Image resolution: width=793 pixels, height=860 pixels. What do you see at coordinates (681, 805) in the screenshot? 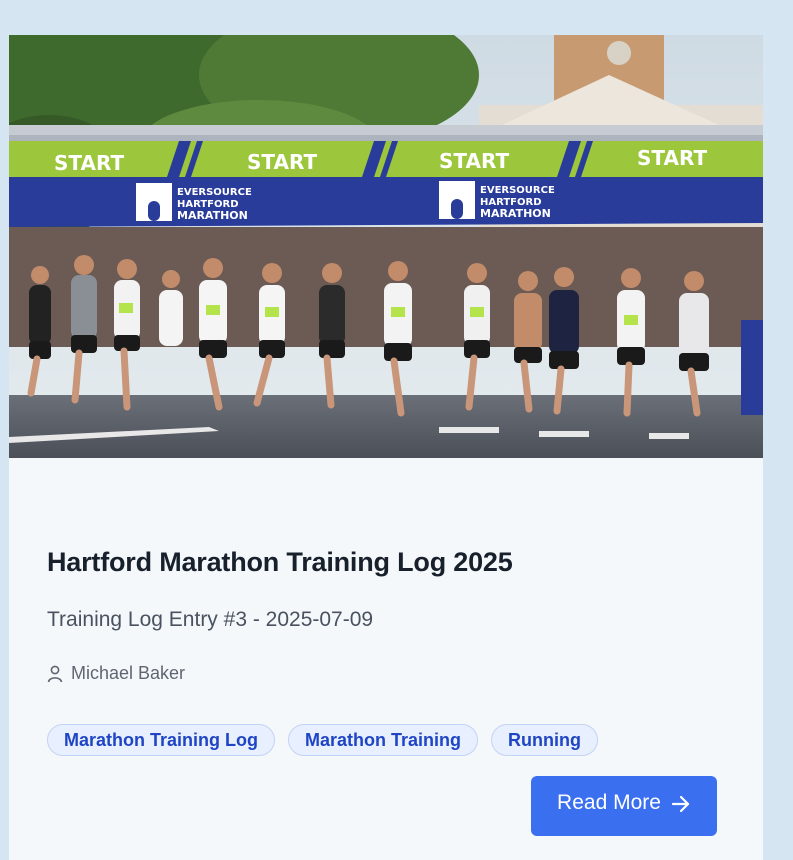
I see `arrow-right-icon` at bounding box center [681, 805].